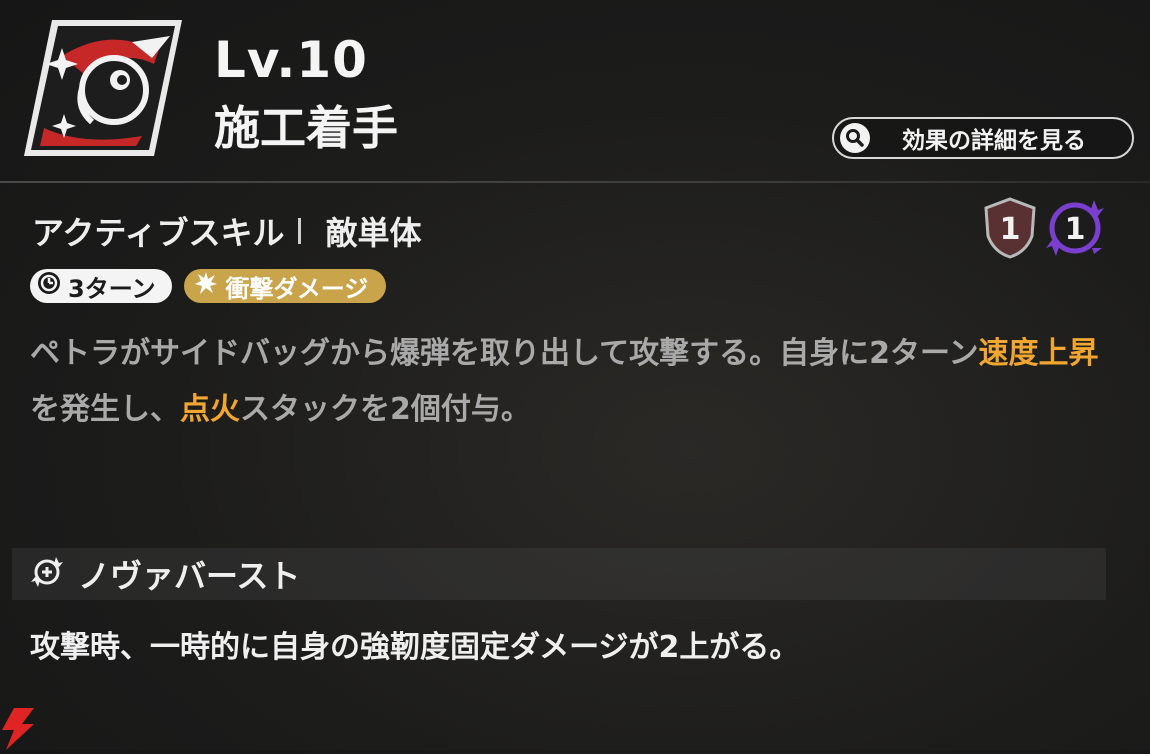  Describe the element at coordinates (1038, 353) in the screenshot. I see `speed-up-keyword: 速度上昇` at that location.